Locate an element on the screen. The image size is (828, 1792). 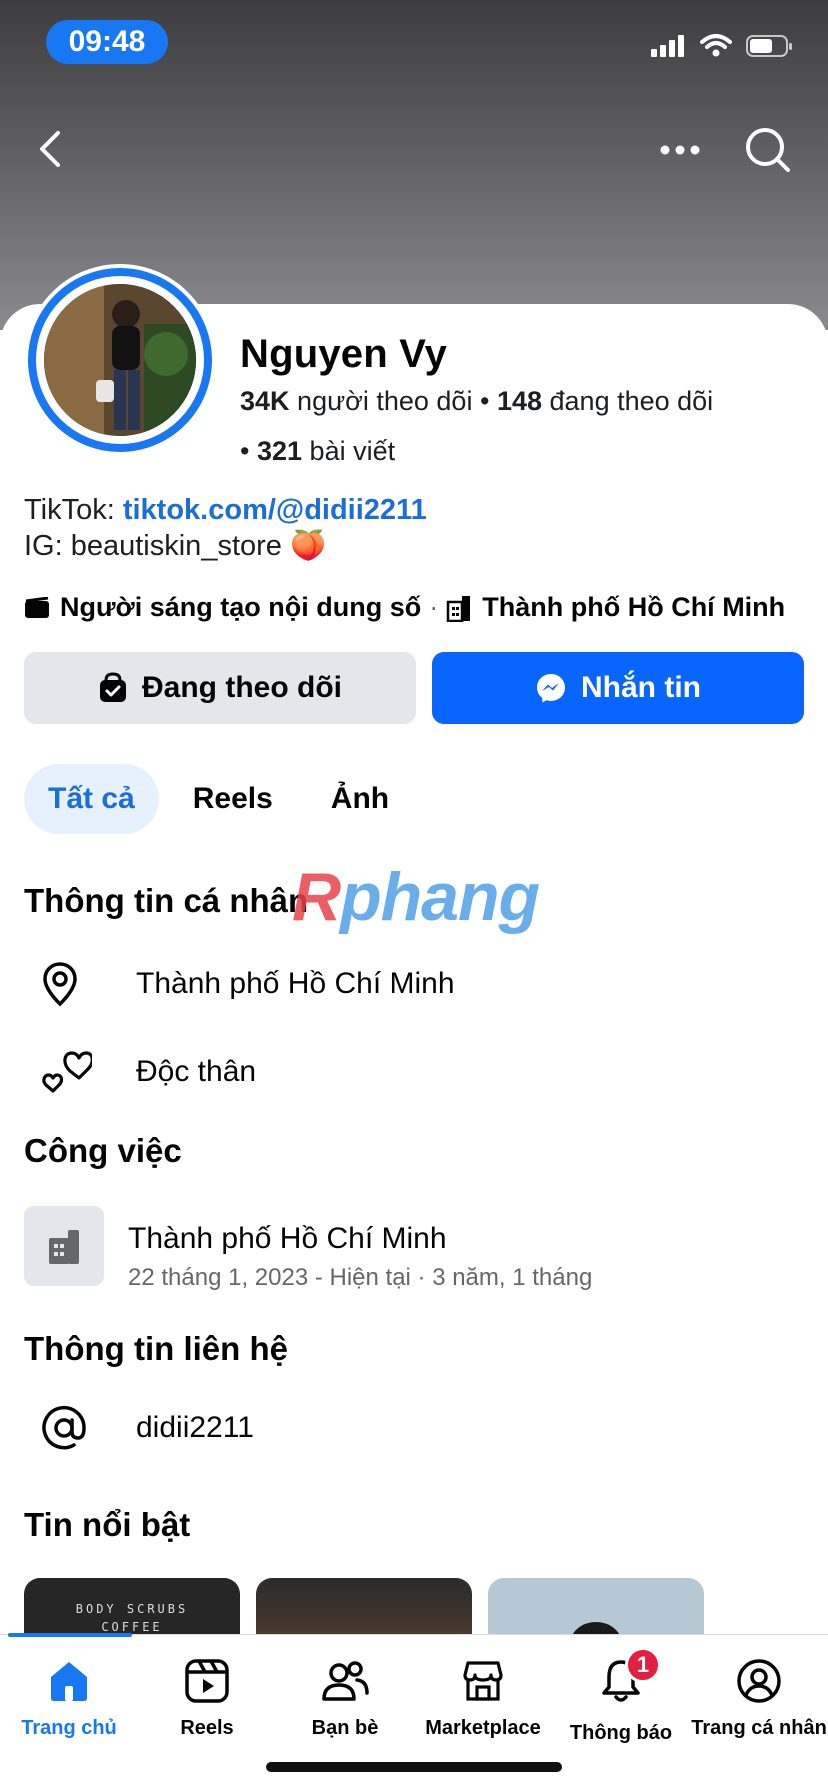
signal-icon is located at coordinates (667, 46).